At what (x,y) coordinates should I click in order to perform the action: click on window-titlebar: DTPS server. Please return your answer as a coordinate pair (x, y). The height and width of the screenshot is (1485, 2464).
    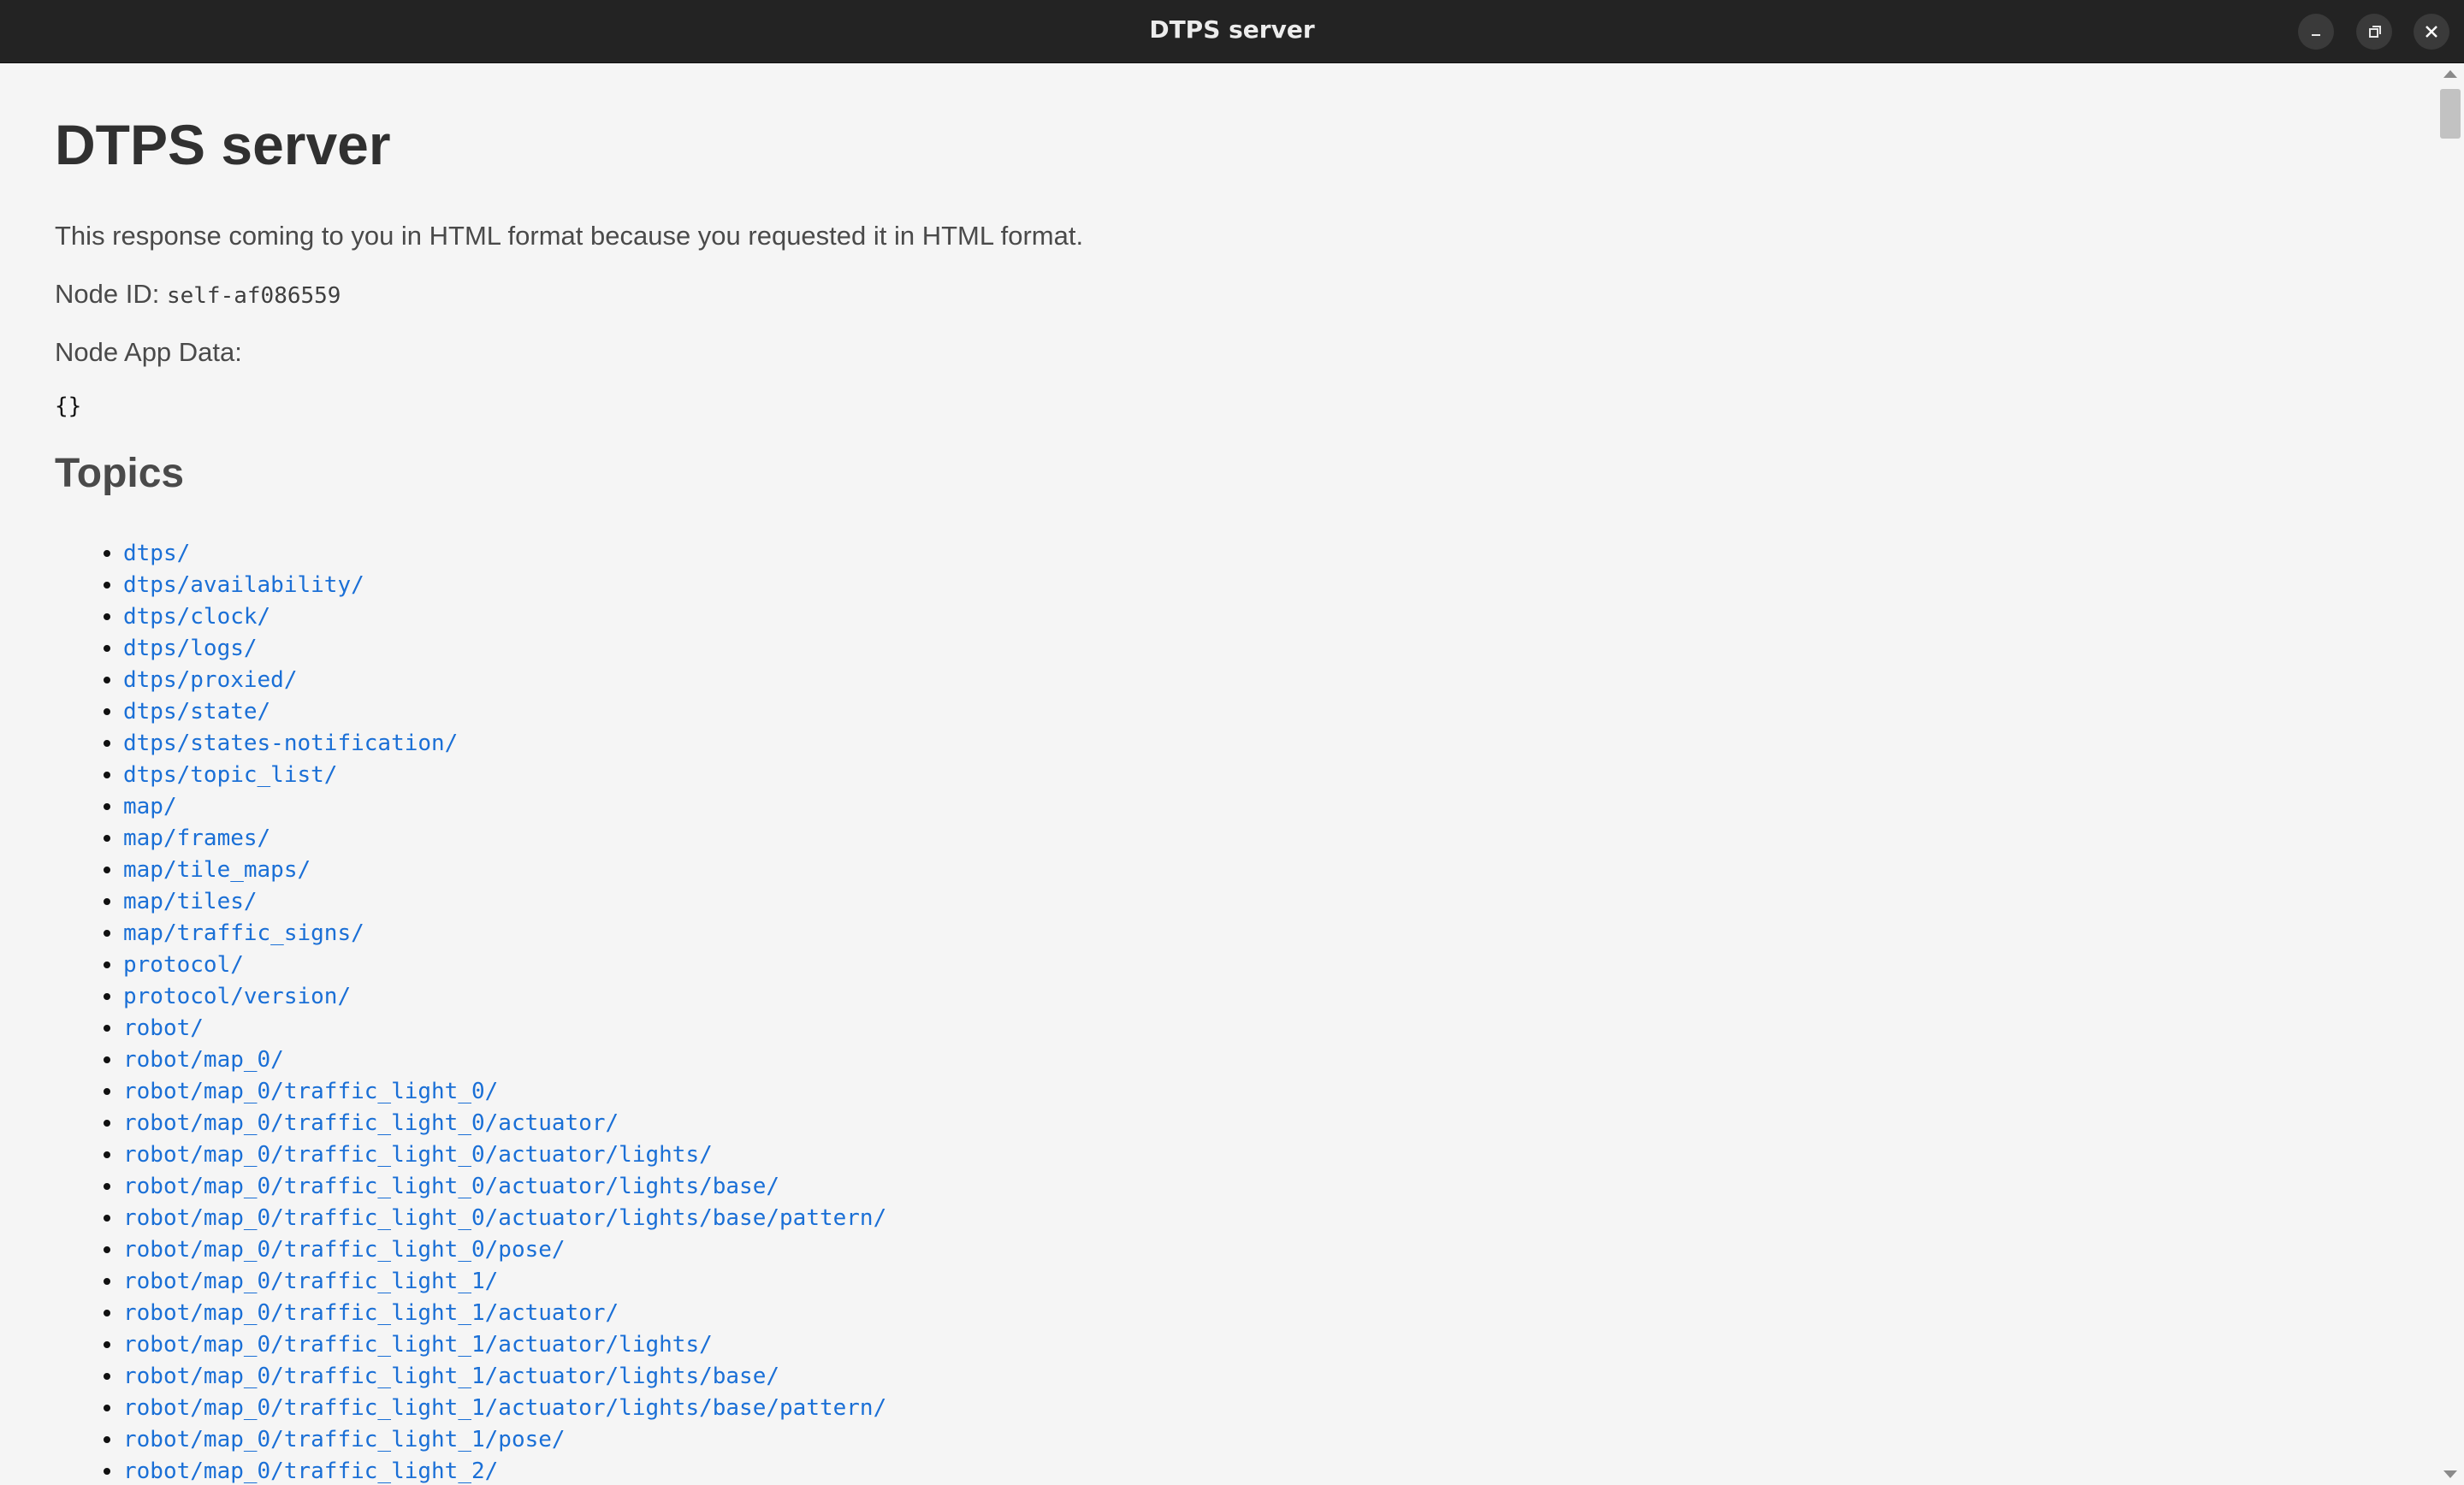
    Looking at the image, I should click on (1232, 32).